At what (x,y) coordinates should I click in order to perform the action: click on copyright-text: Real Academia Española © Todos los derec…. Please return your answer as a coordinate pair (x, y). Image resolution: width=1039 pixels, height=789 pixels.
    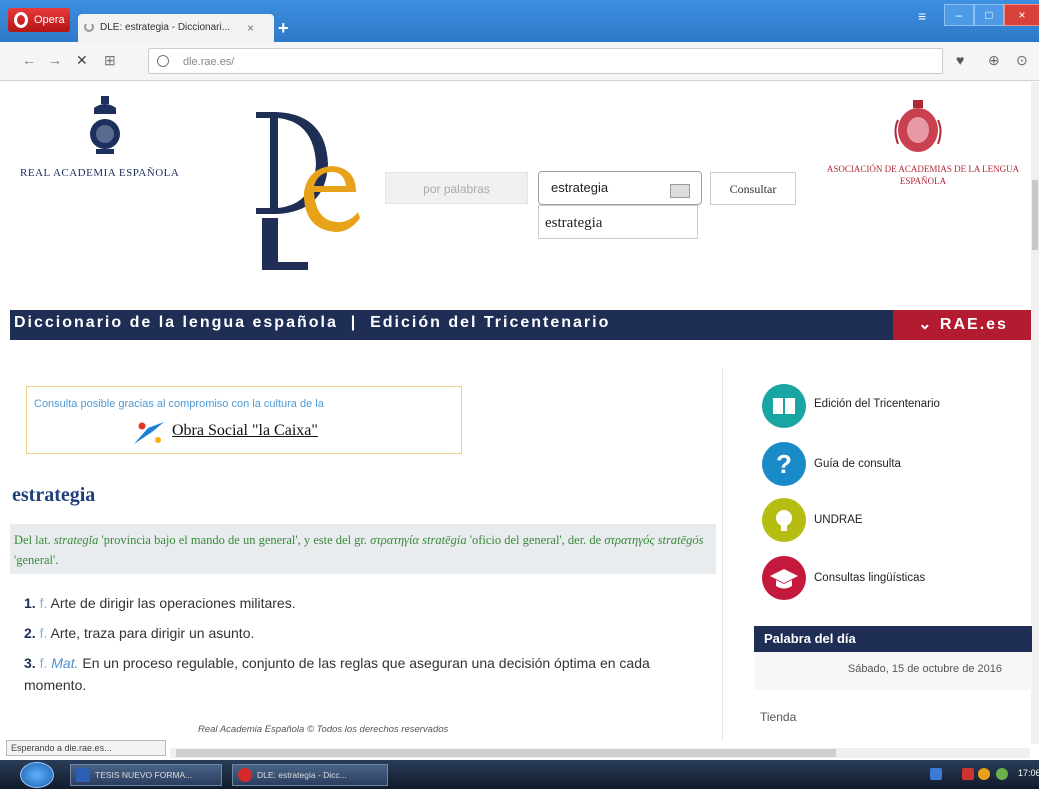
    Looking at the image, I should click on (323, 729).